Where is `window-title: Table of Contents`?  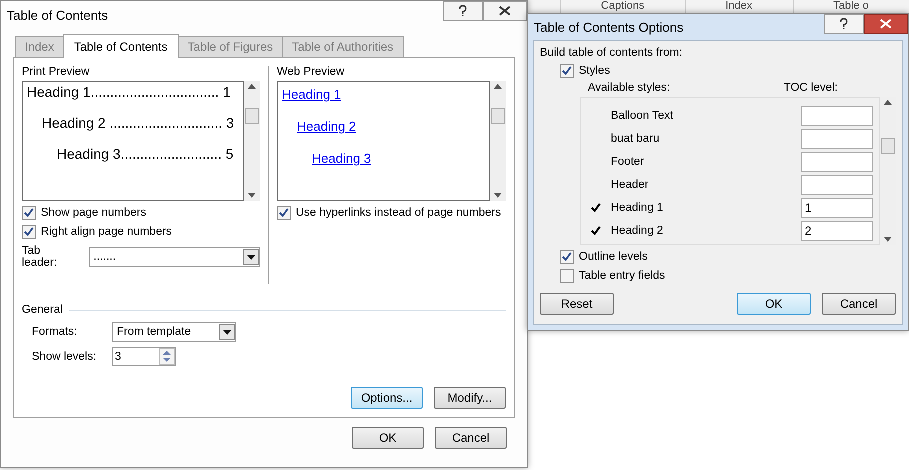
window-title: Table of Contents is located at coordinates (57, 15).